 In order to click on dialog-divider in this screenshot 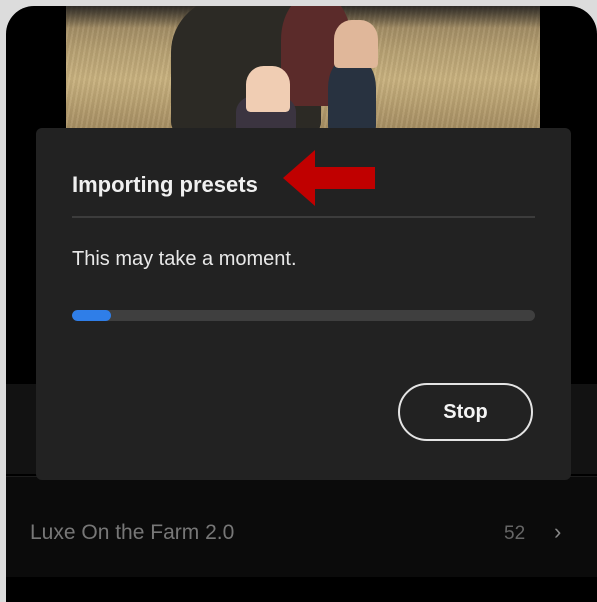, I will do `click(303, 217)`.